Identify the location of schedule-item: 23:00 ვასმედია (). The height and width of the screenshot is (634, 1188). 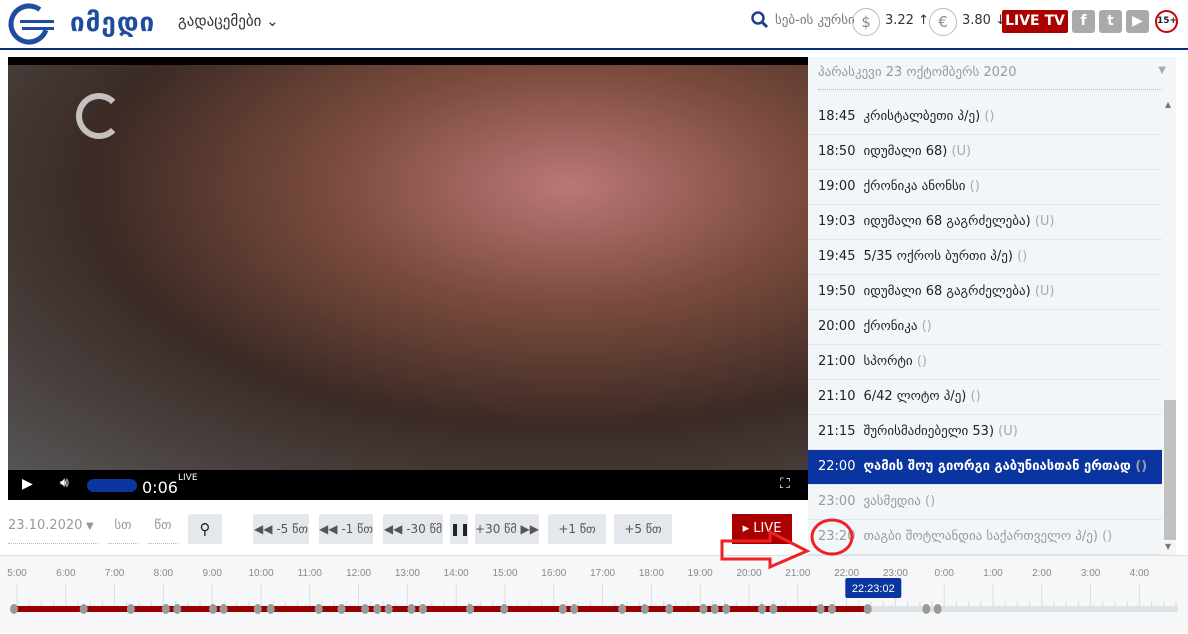
(985, 502).